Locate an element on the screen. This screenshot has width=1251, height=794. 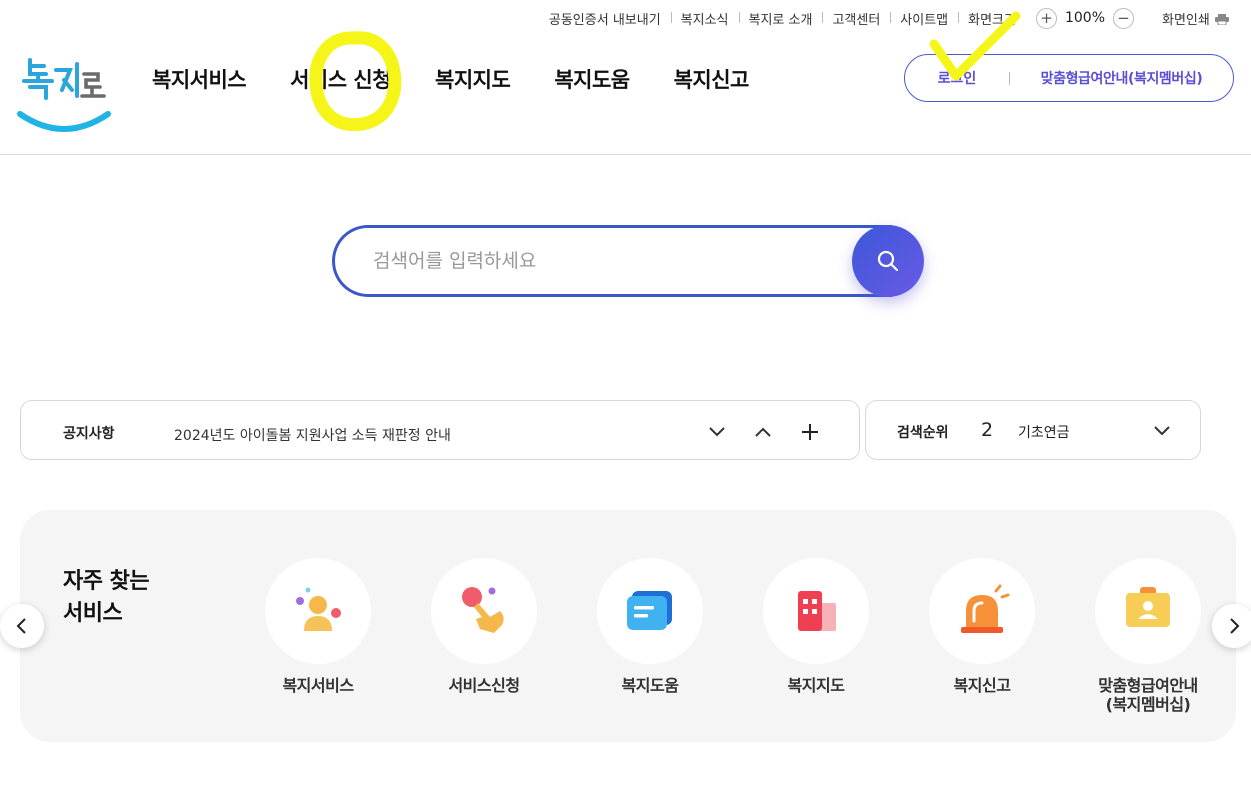
login-button: 로그인 is located at coordinates (957, 78).